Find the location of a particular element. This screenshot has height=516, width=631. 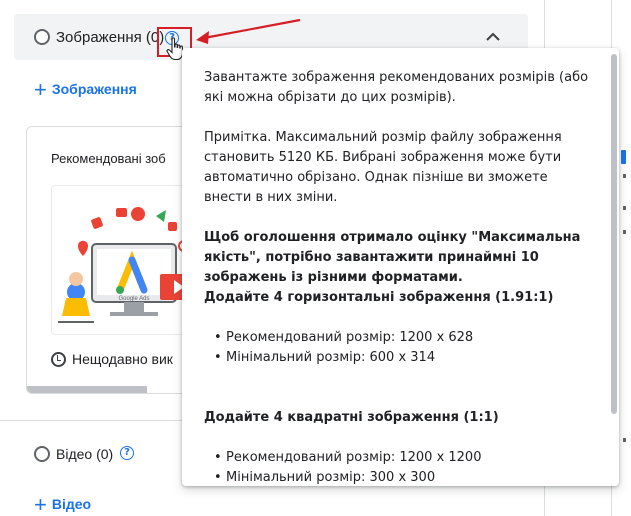

add-video-button: + Відео is located at coordinates (62, 504).